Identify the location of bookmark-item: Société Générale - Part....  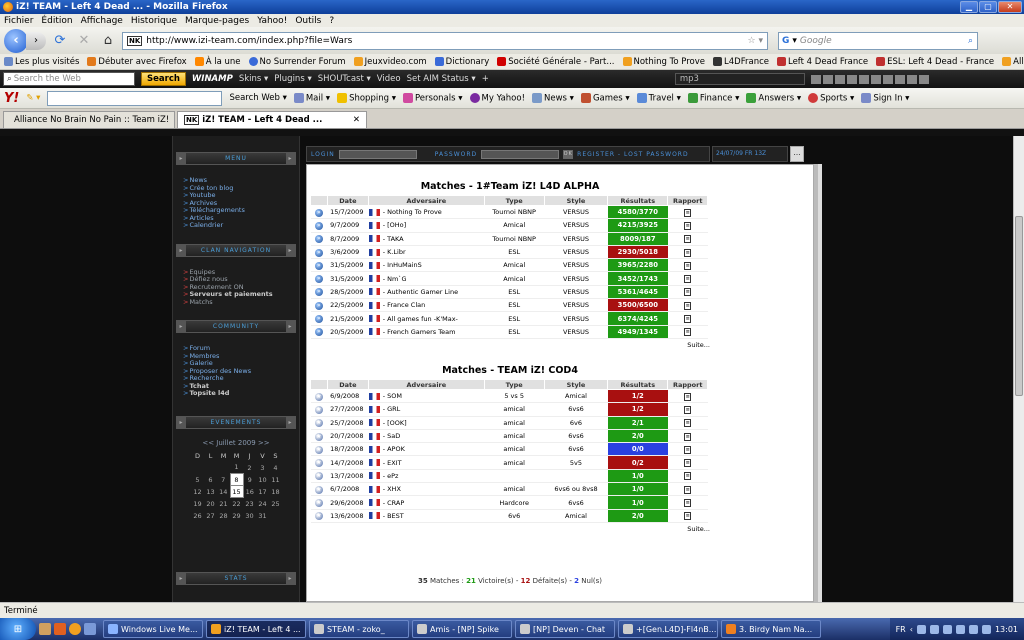
(556, 62).